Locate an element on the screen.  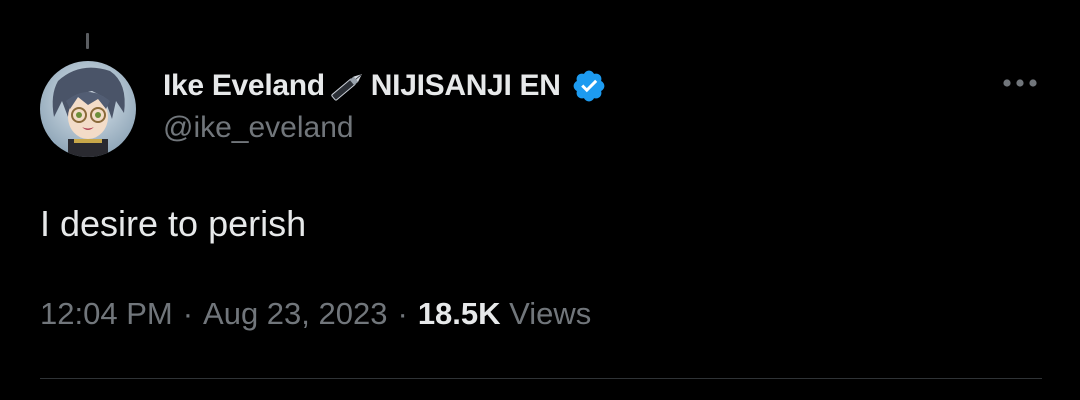
org-name: NIJISANJI EN is located at coordinates (466, 86).